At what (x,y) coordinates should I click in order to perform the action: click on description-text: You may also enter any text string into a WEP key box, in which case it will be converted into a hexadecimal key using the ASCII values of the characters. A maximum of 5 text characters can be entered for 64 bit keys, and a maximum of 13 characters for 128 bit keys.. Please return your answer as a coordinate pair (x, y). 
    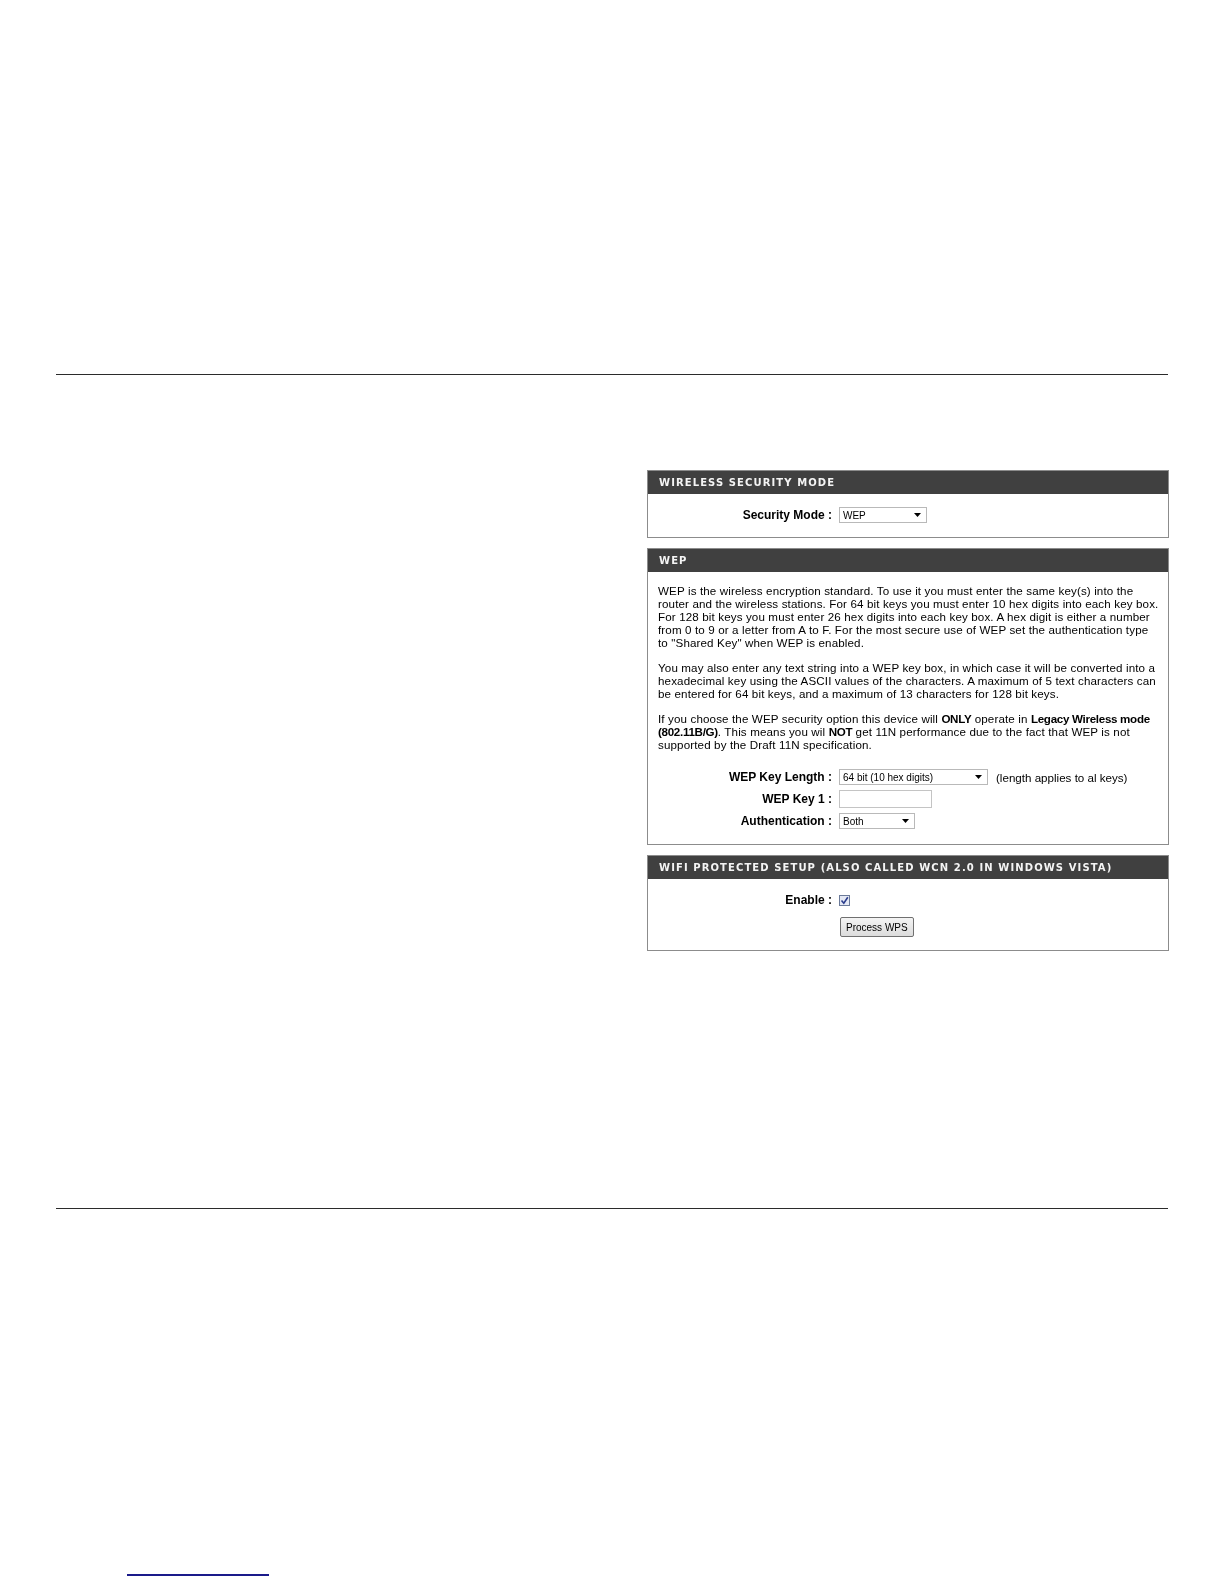
    Looking at the image, I should click on (907, 680).